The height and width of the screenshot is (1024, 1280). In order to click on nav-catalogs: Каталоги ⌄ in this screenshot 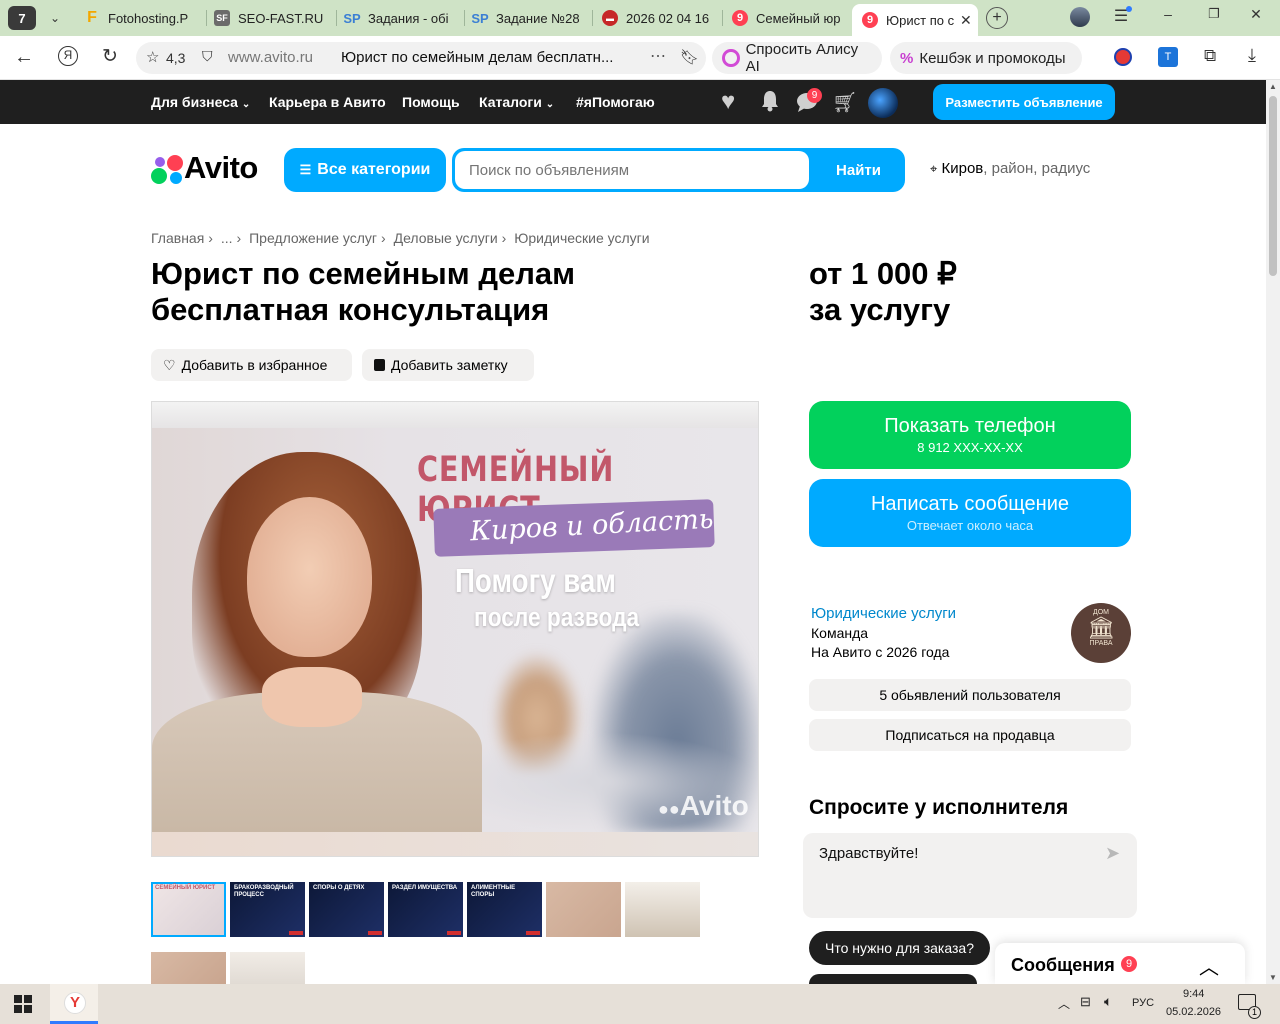, I will do `click(516, 102)`.